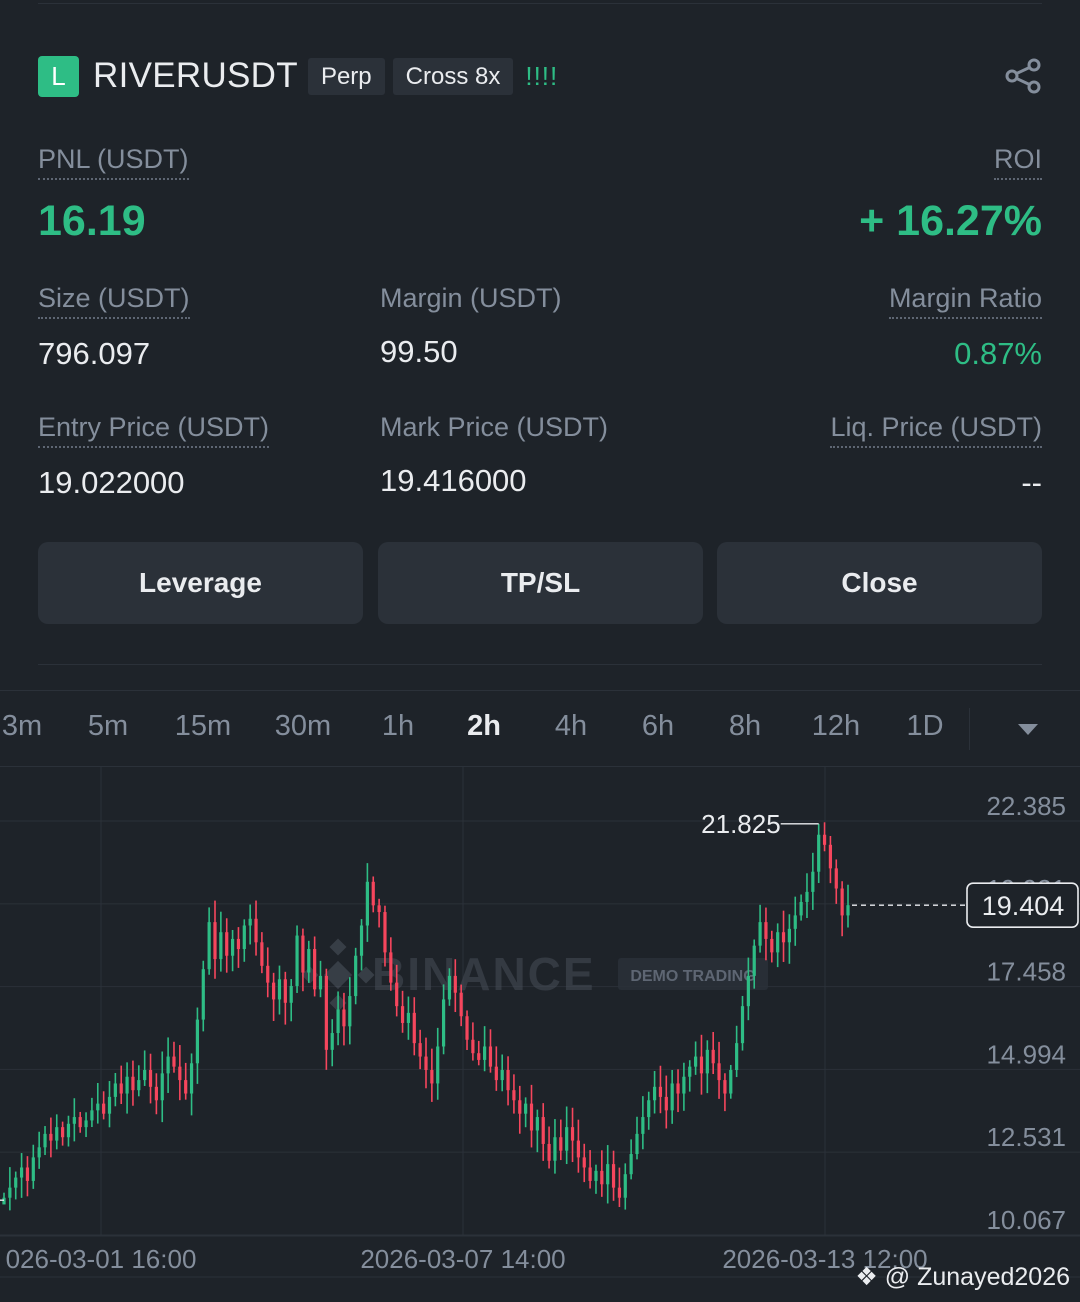  Describe the element at coordinates (484, 726) in the screenshot. I see `tab-interval-2h: 2h` at that location.